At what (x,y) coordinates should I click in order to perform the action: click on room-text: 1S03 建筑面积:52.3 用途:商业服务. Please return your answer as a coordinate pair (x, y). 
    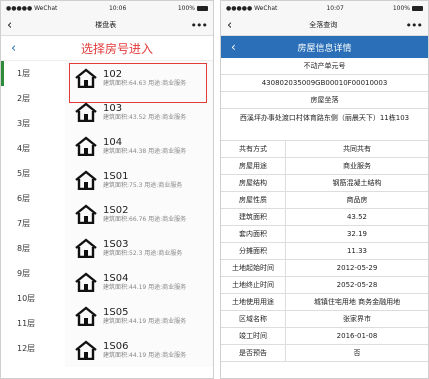
    Looking at the image, I should click on (142, 248).